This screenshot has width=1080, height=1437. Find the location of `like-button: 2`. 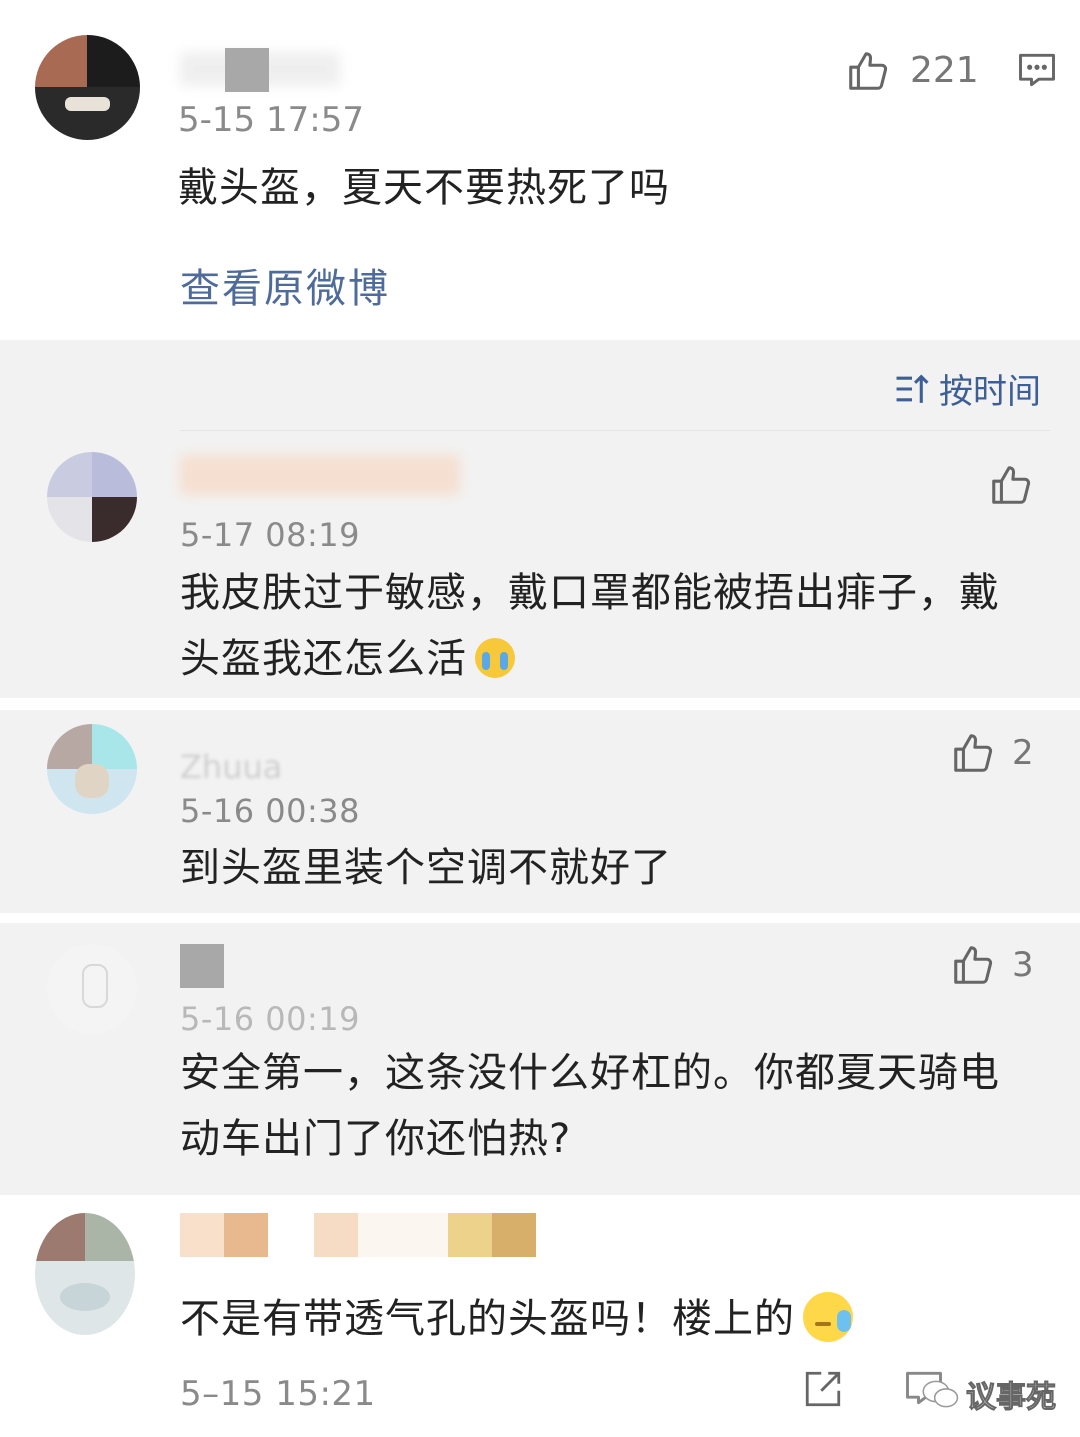

like-button: 2 is located at coordinates (992, 753).